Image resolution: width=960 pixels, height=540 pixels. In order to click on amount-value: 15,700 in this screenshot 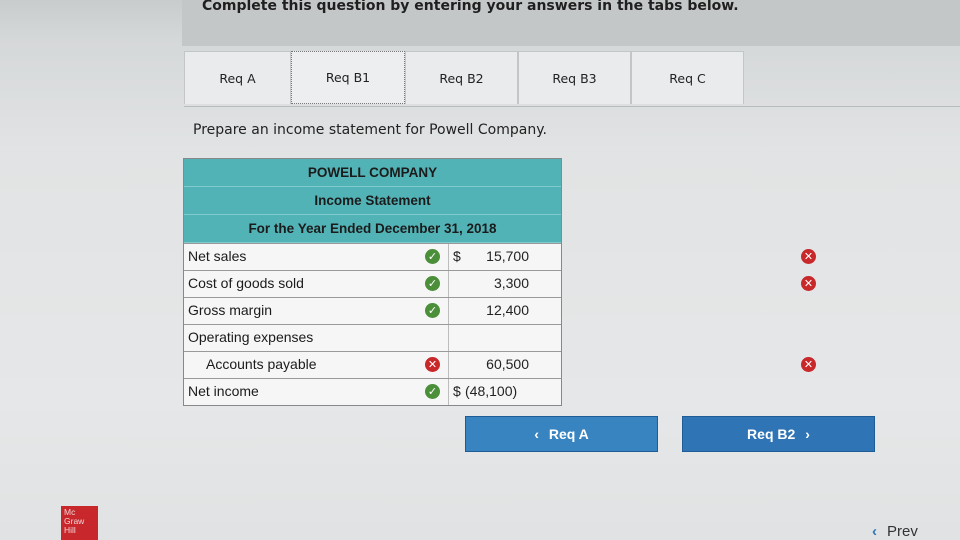, I will do `click(507, 256)`.